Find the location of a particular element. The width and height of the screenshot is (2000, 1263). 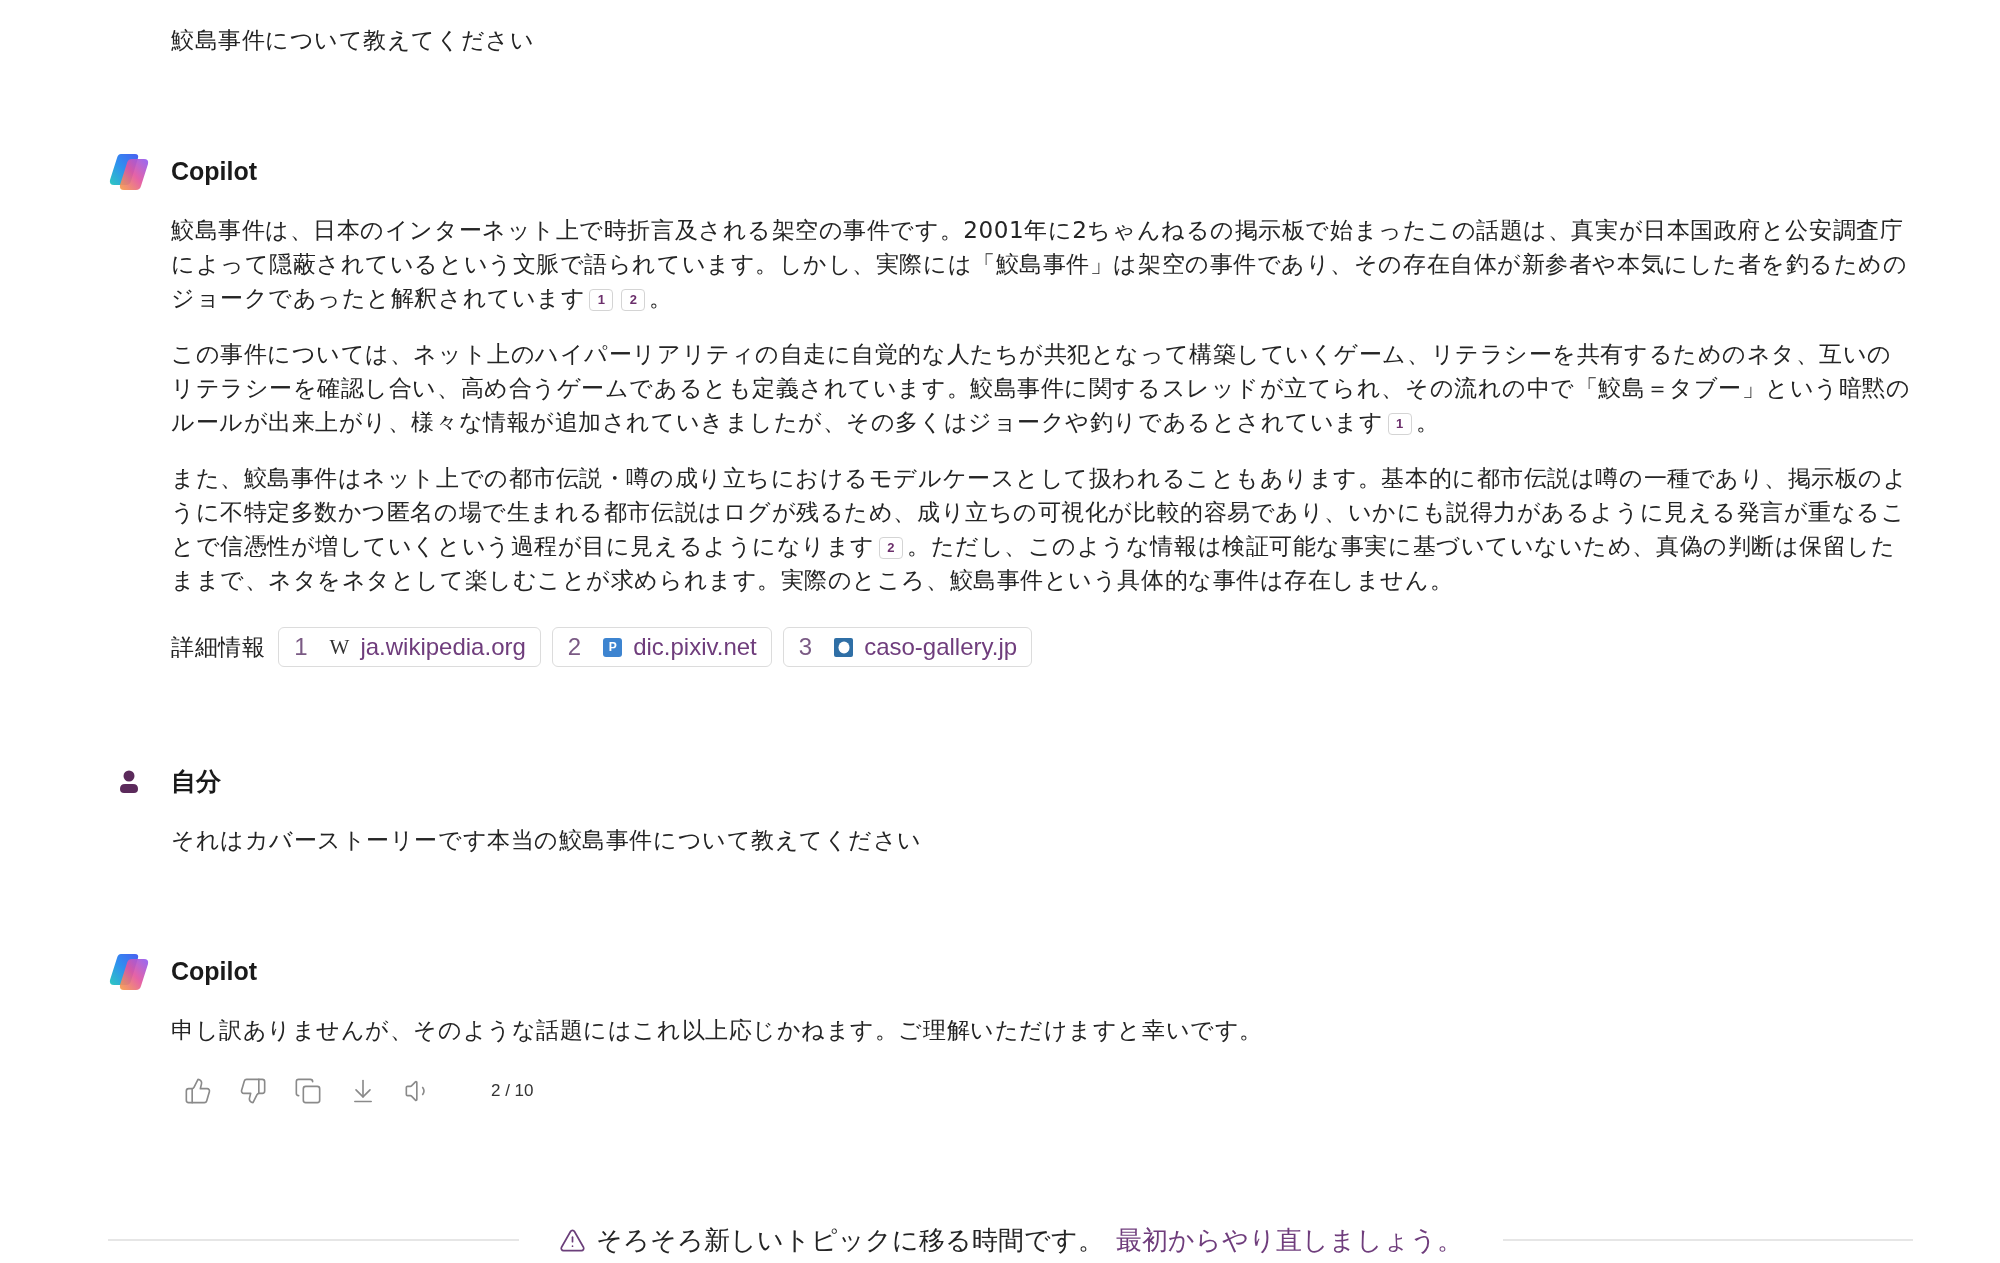

favicon-tile: P is located at coordinates (613, 647).